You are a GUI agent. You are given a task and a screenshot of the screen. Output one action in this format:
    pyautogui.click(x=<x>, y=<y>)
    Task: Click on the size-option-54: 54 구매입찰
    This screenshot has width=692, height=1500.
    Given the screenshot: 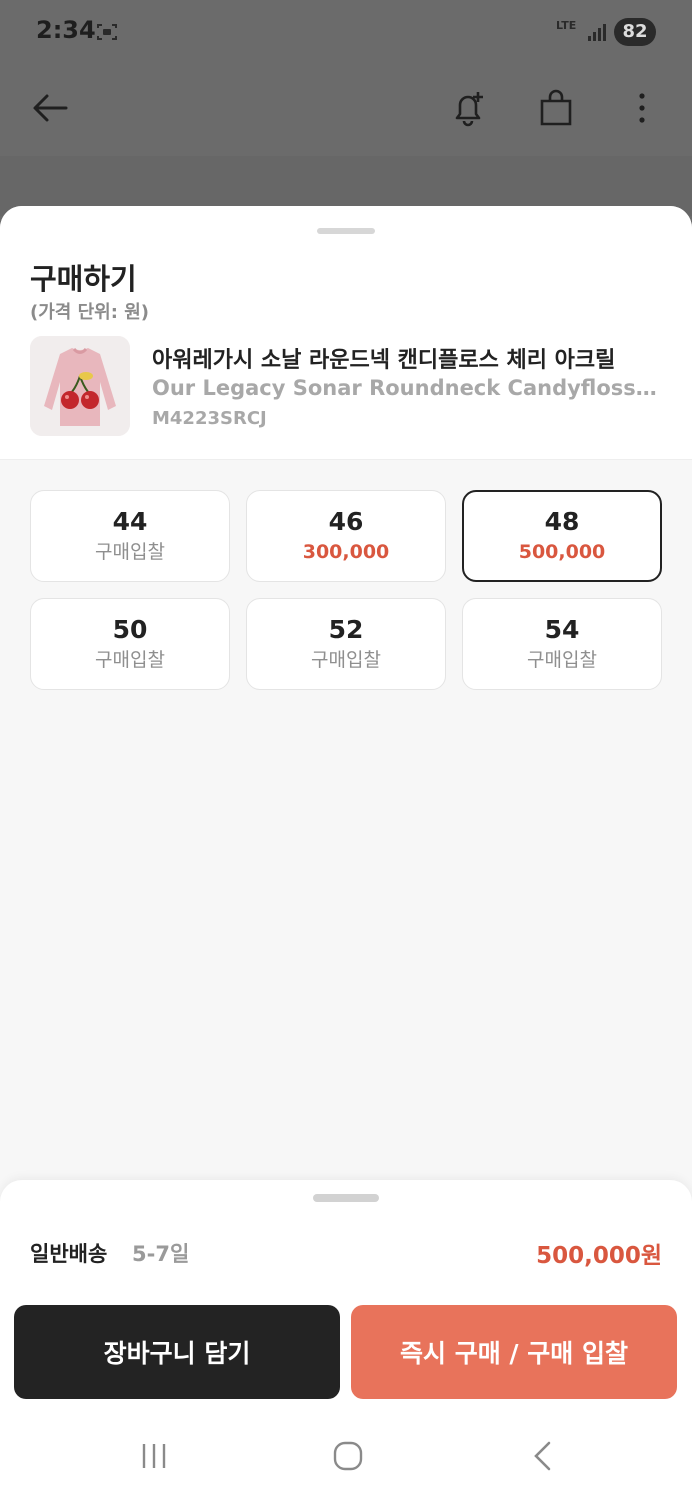 What is the action you would take?
    pyautogui.click(x=562, y=644)
    